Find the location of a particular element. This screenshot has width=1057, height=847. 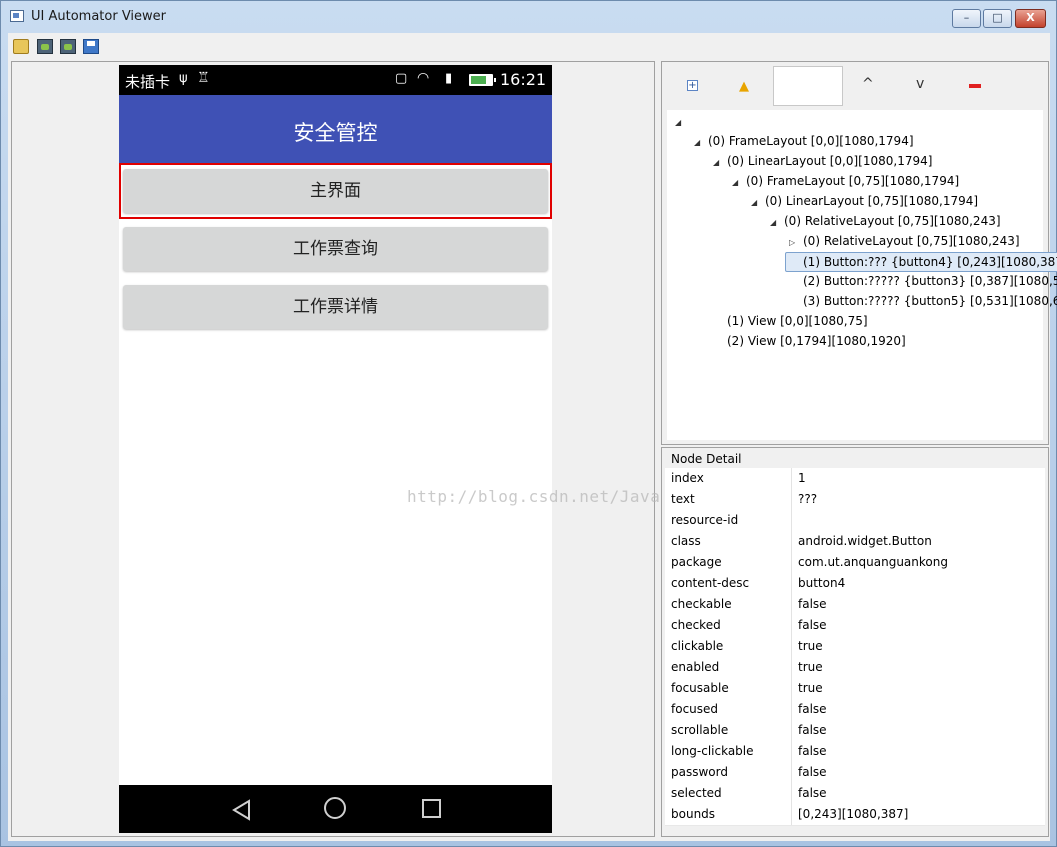

detail-row: long-clickable false is located at coordinates (855, 752).